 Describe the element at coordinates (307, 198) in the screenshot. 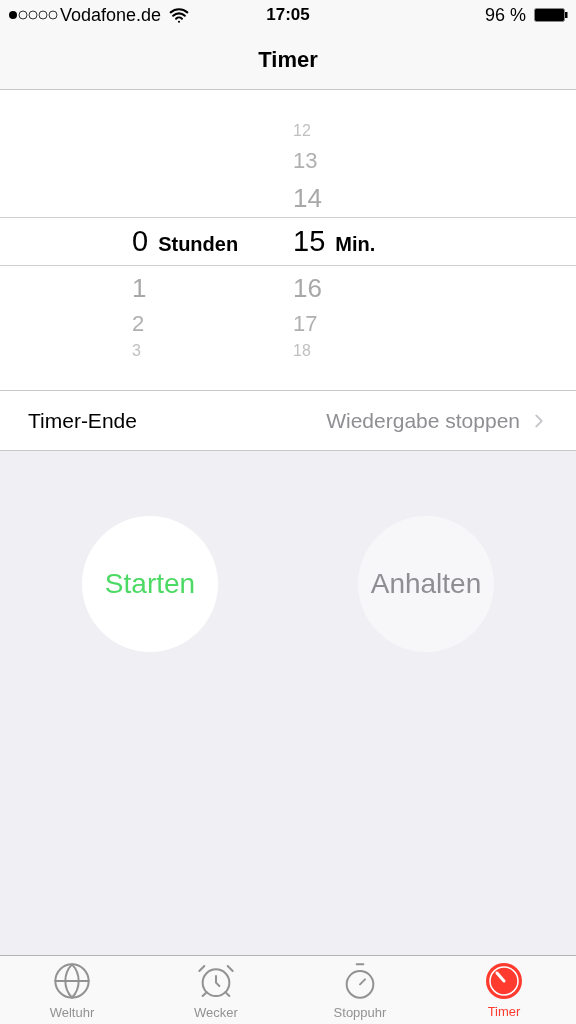

I see `picker-value: 14` at that location.